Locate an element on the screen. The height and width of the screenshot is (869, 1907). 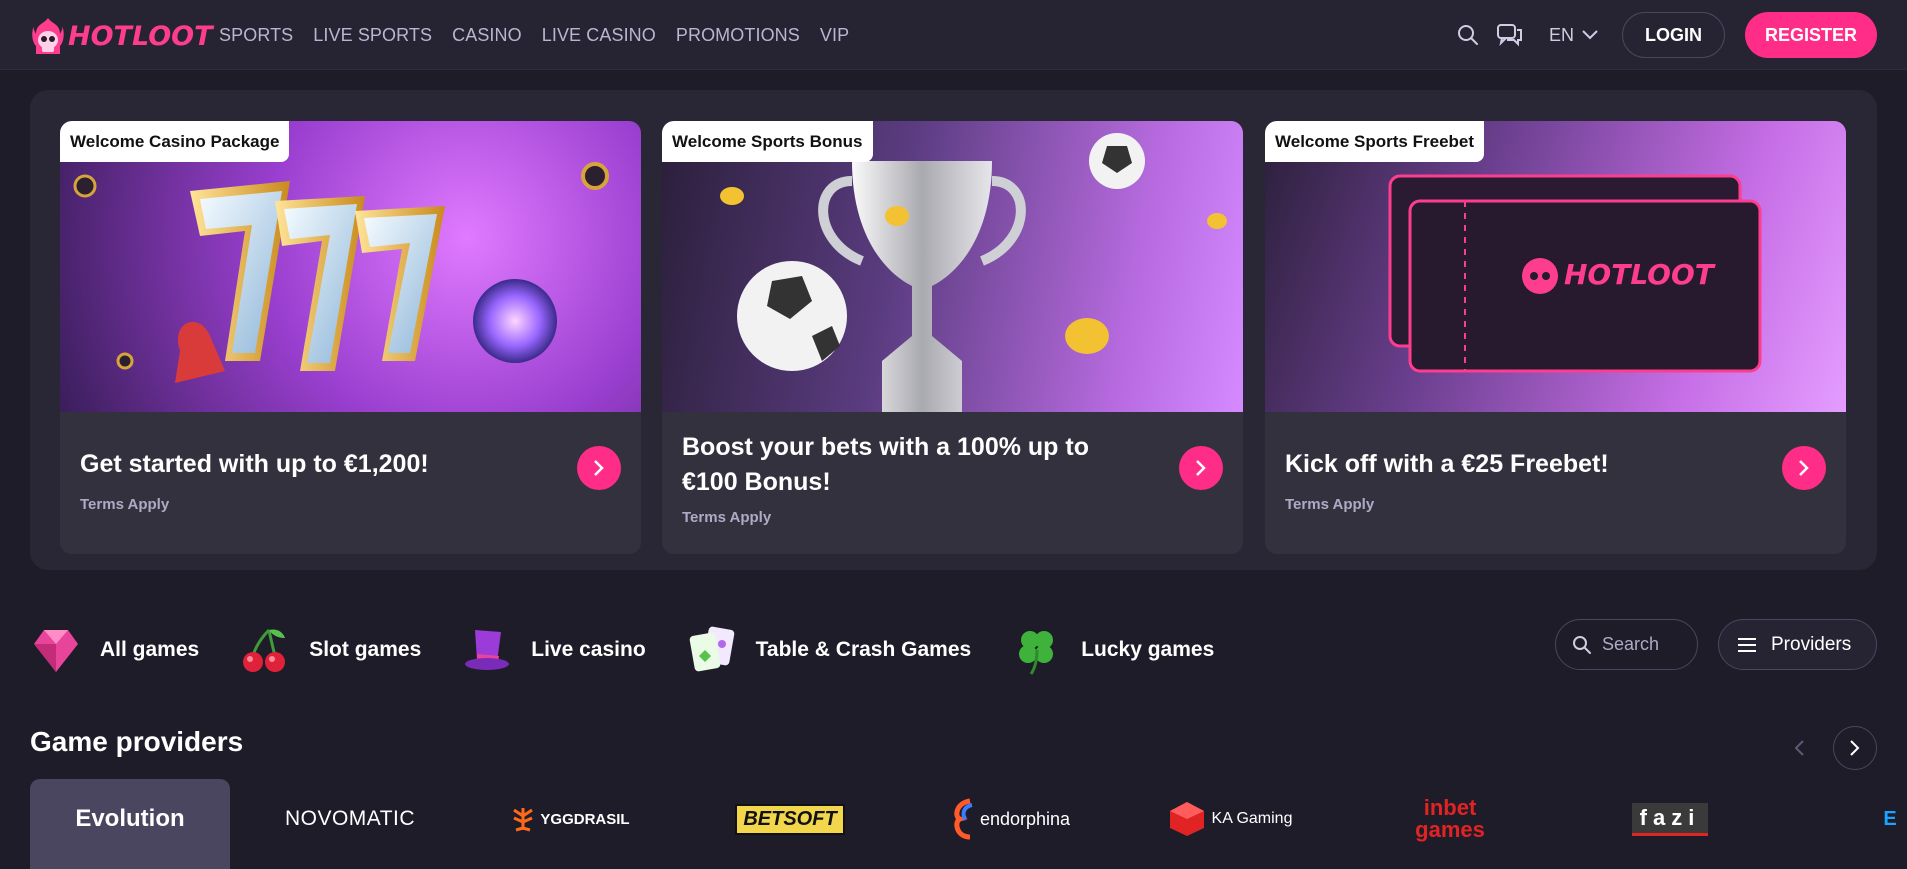
category-all-games: All games is located at coordinates (114, 650).